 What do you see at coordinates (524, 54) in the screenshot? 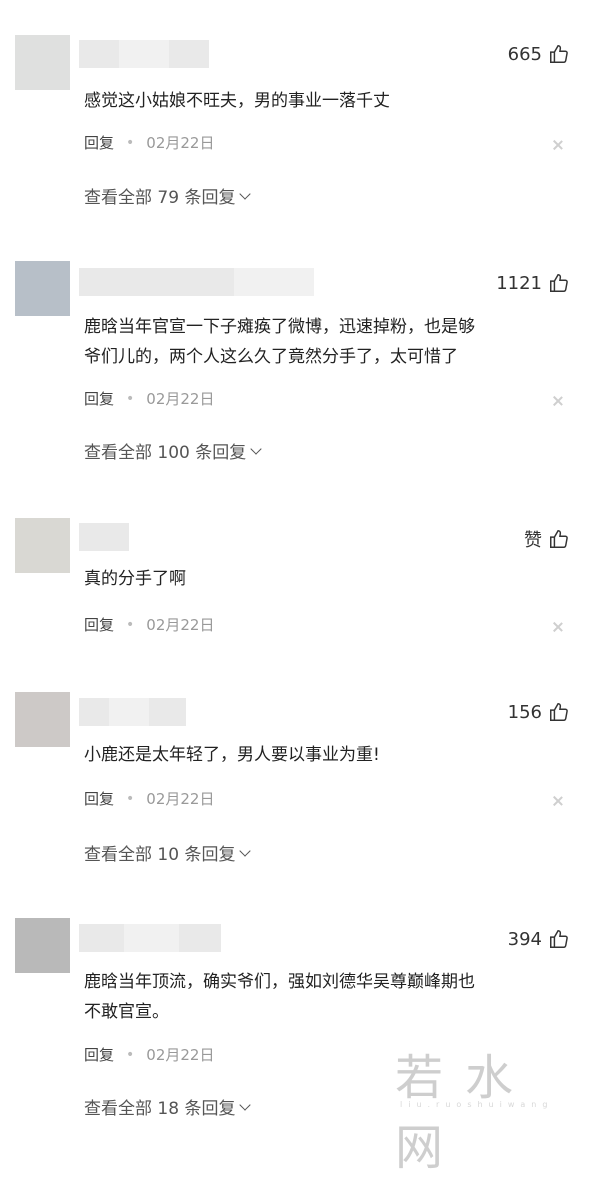
I see `like-count: 665` at bounding box center [524, 54].